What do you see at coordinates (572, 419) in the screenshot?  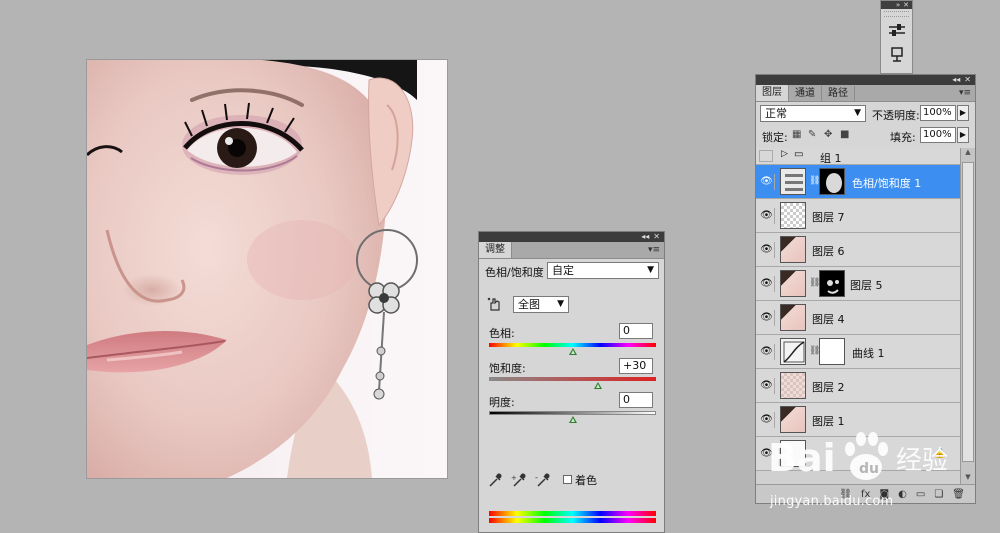 I see `lightness-slider-thumb` at bounding box center [572, 419].